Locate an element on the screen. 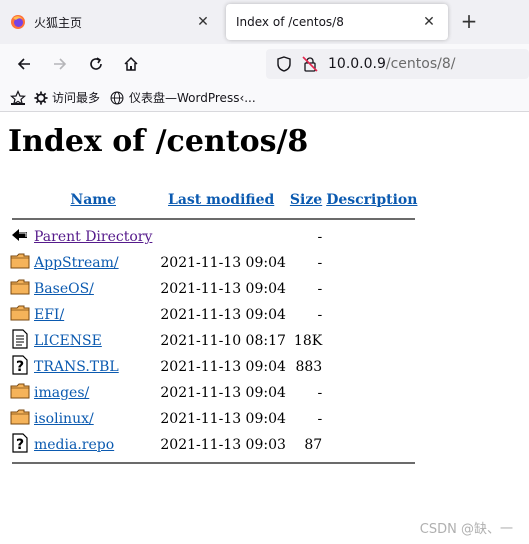 The height and width of the screenshot is (544, 529). bookmark-most-visited: 访问最多 is located at coordinates (67, 97).